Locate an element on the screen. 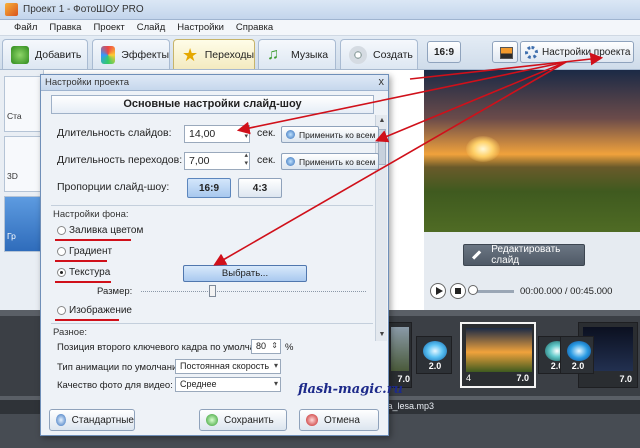 This screenshot has width=640, height=448. play-button is located at coordinates (438, 291).